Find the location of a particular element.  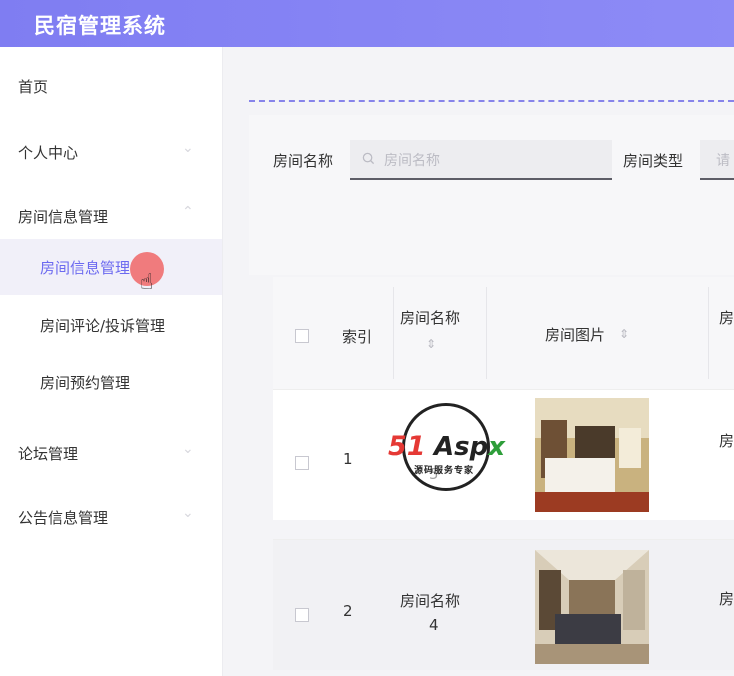

room-type-select: 请 is located at coordinates (717, 160).